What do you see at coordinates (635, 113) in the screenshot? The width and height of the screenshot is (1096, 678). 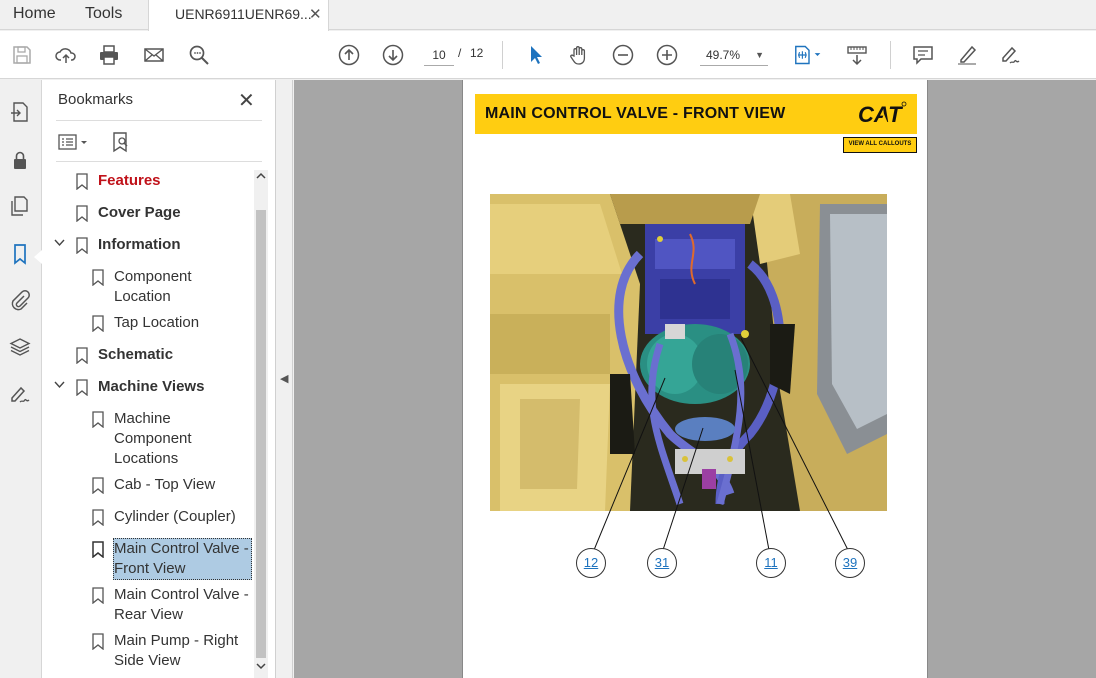 I see `page-title: MAIN CONTROL VALVE - FRONT VIEW` at bounding box center [635, 113].